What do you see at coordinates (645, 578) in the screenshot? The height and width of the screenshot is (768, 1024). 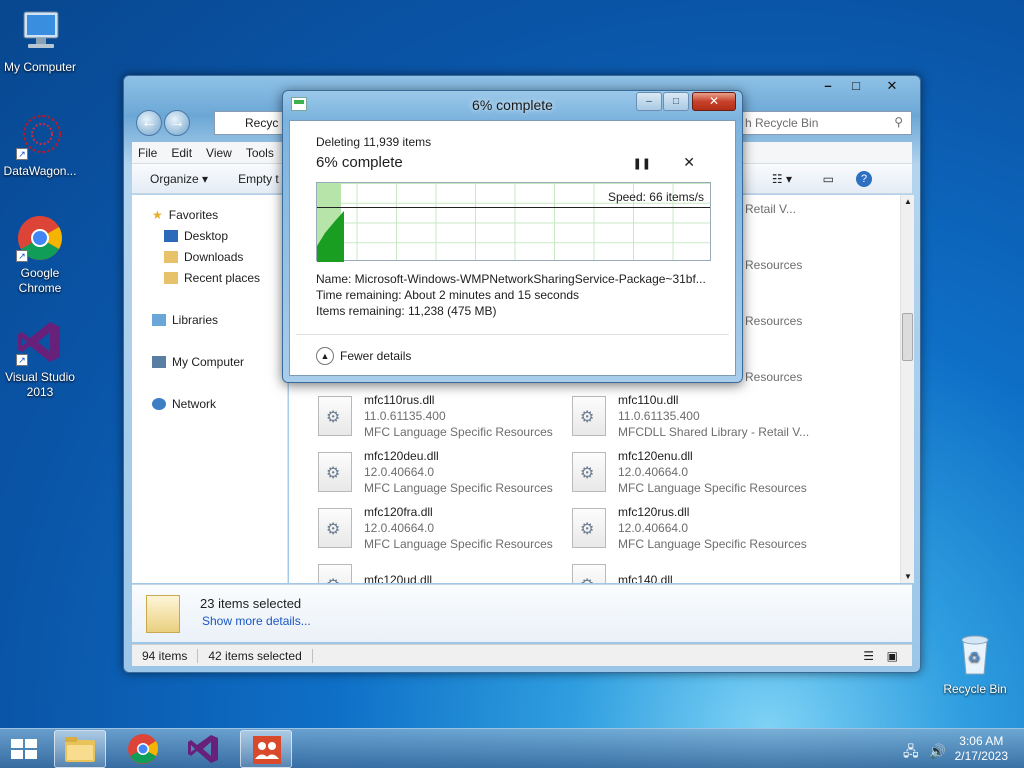 I see `file-name: mfc140.dll` at bounding box center [645, 578].